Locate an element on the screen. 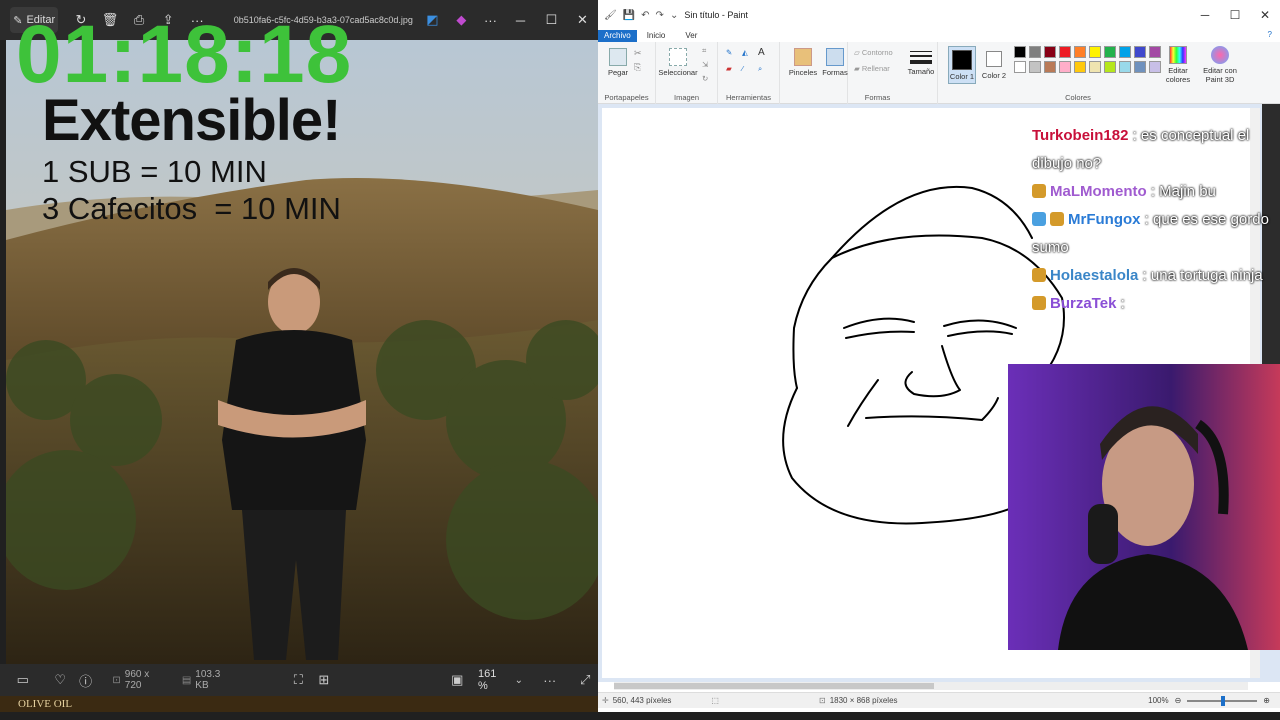 The height and width of the screenshot is (720, 1280). chat-username: BurzaTek is located at coordinates (1083, 303).